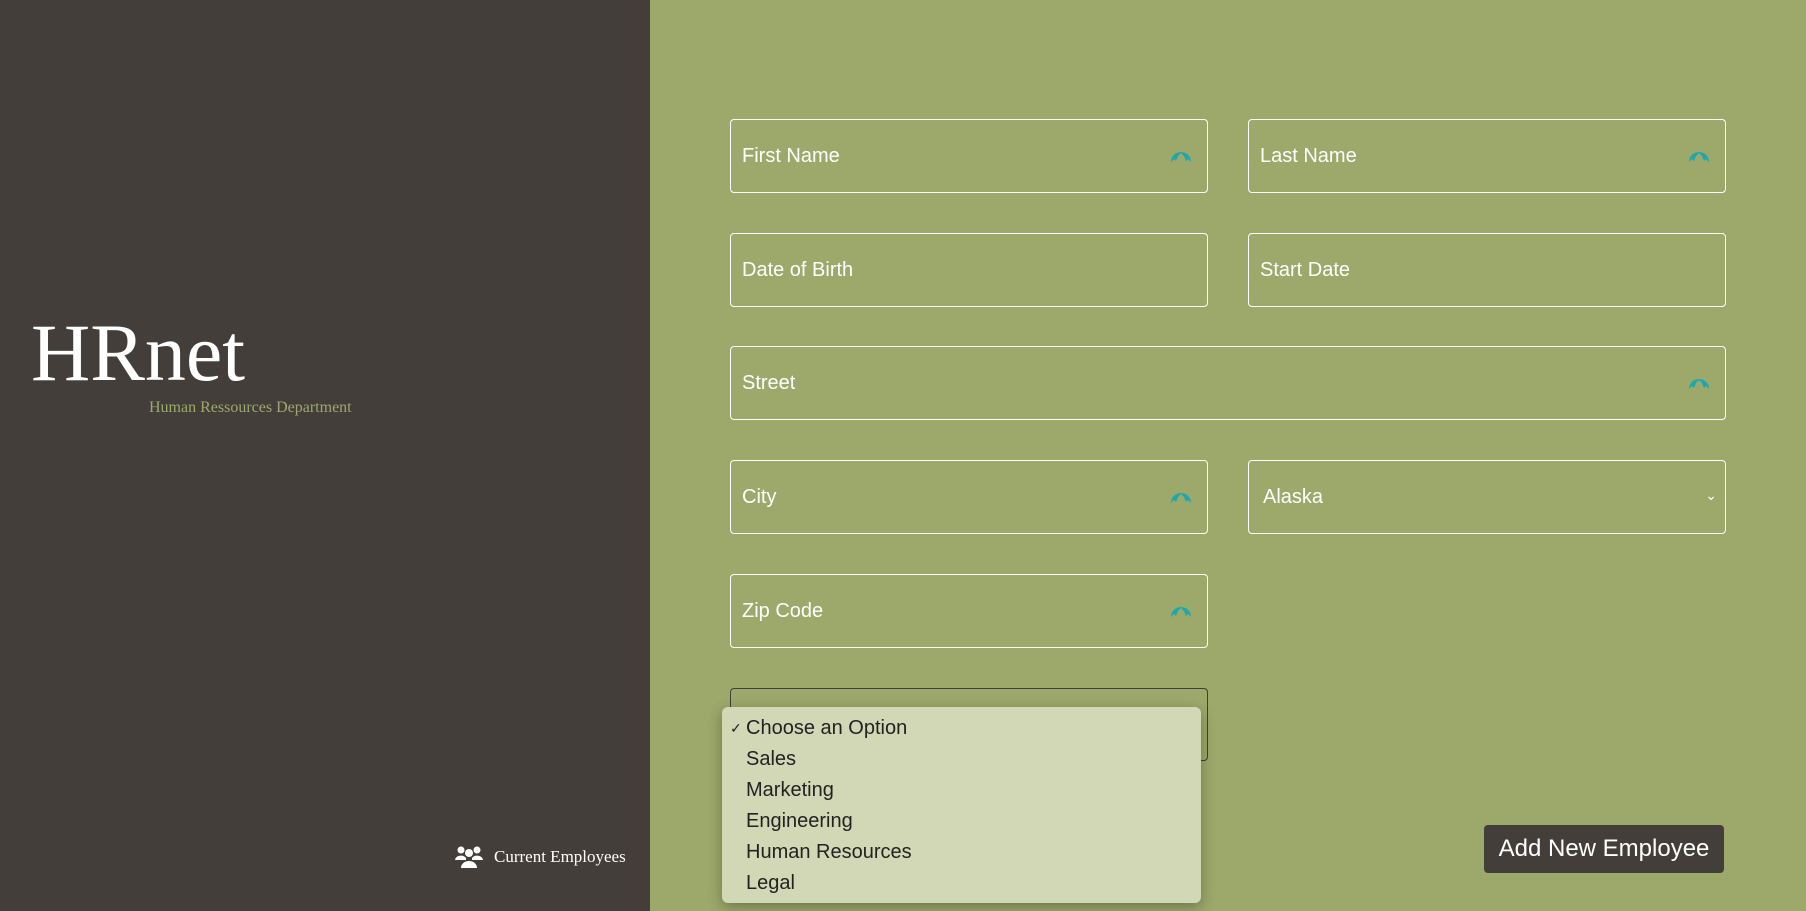 This screenshot has height=911, width=1806. I want to click on current-employees-label: Current Employees, so click(560, 856).